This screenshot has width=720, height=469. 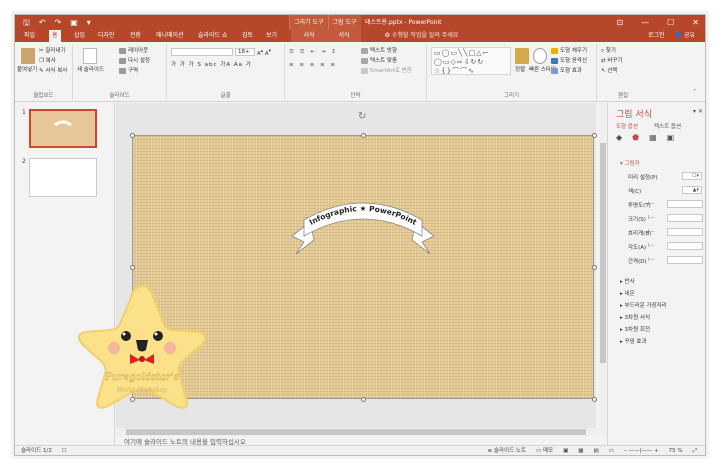 What do you see at coordinates (386, 71) in the screenshot?
I see `smartart-button: SmartArt로 변환` at bounding box center [386, 71].